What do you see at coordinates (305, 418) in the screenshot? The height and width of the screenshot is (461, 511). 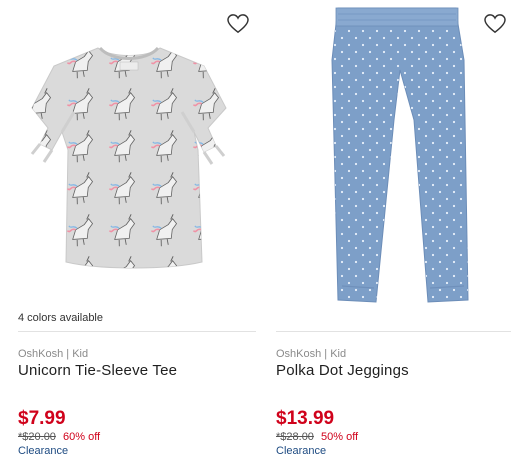 I see `sale-price: $13.99` at bounding box center [305, 418].